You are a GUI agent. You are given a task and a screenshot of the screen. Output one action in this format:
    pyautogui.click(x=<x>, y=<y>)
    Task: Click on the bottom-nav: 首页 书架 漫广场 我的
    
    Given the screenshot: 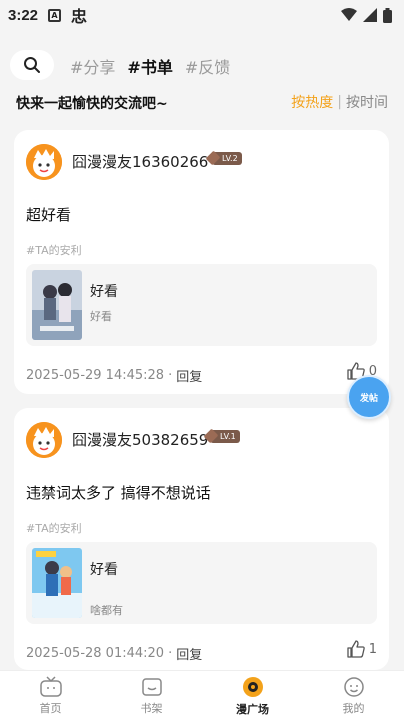 What is the action you would take?
    pyautogui.click(x=202, y=695)
    